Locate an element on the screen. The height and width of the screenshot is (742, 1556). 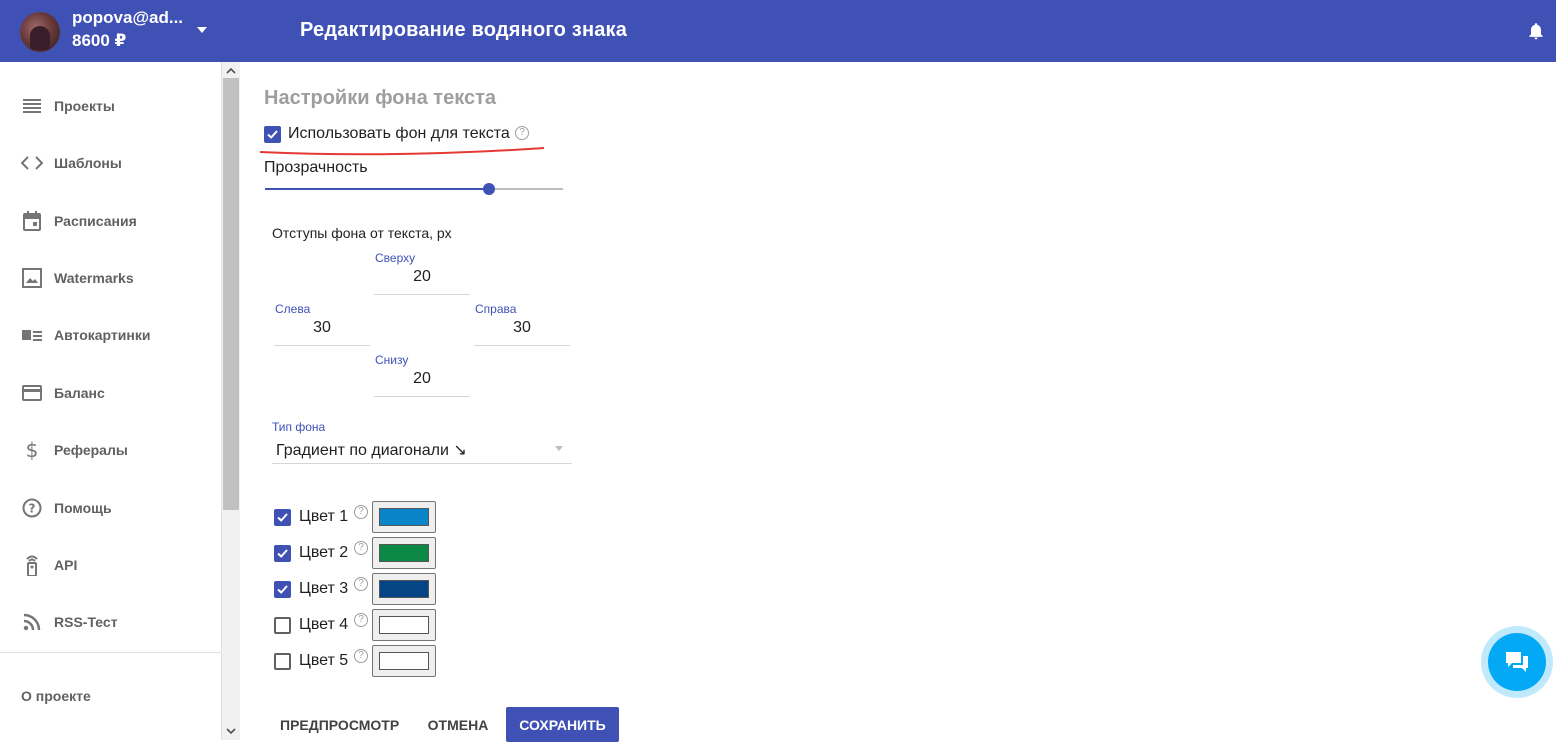
color-4-label: Цвет 4 is located at coordinates (323, 625).